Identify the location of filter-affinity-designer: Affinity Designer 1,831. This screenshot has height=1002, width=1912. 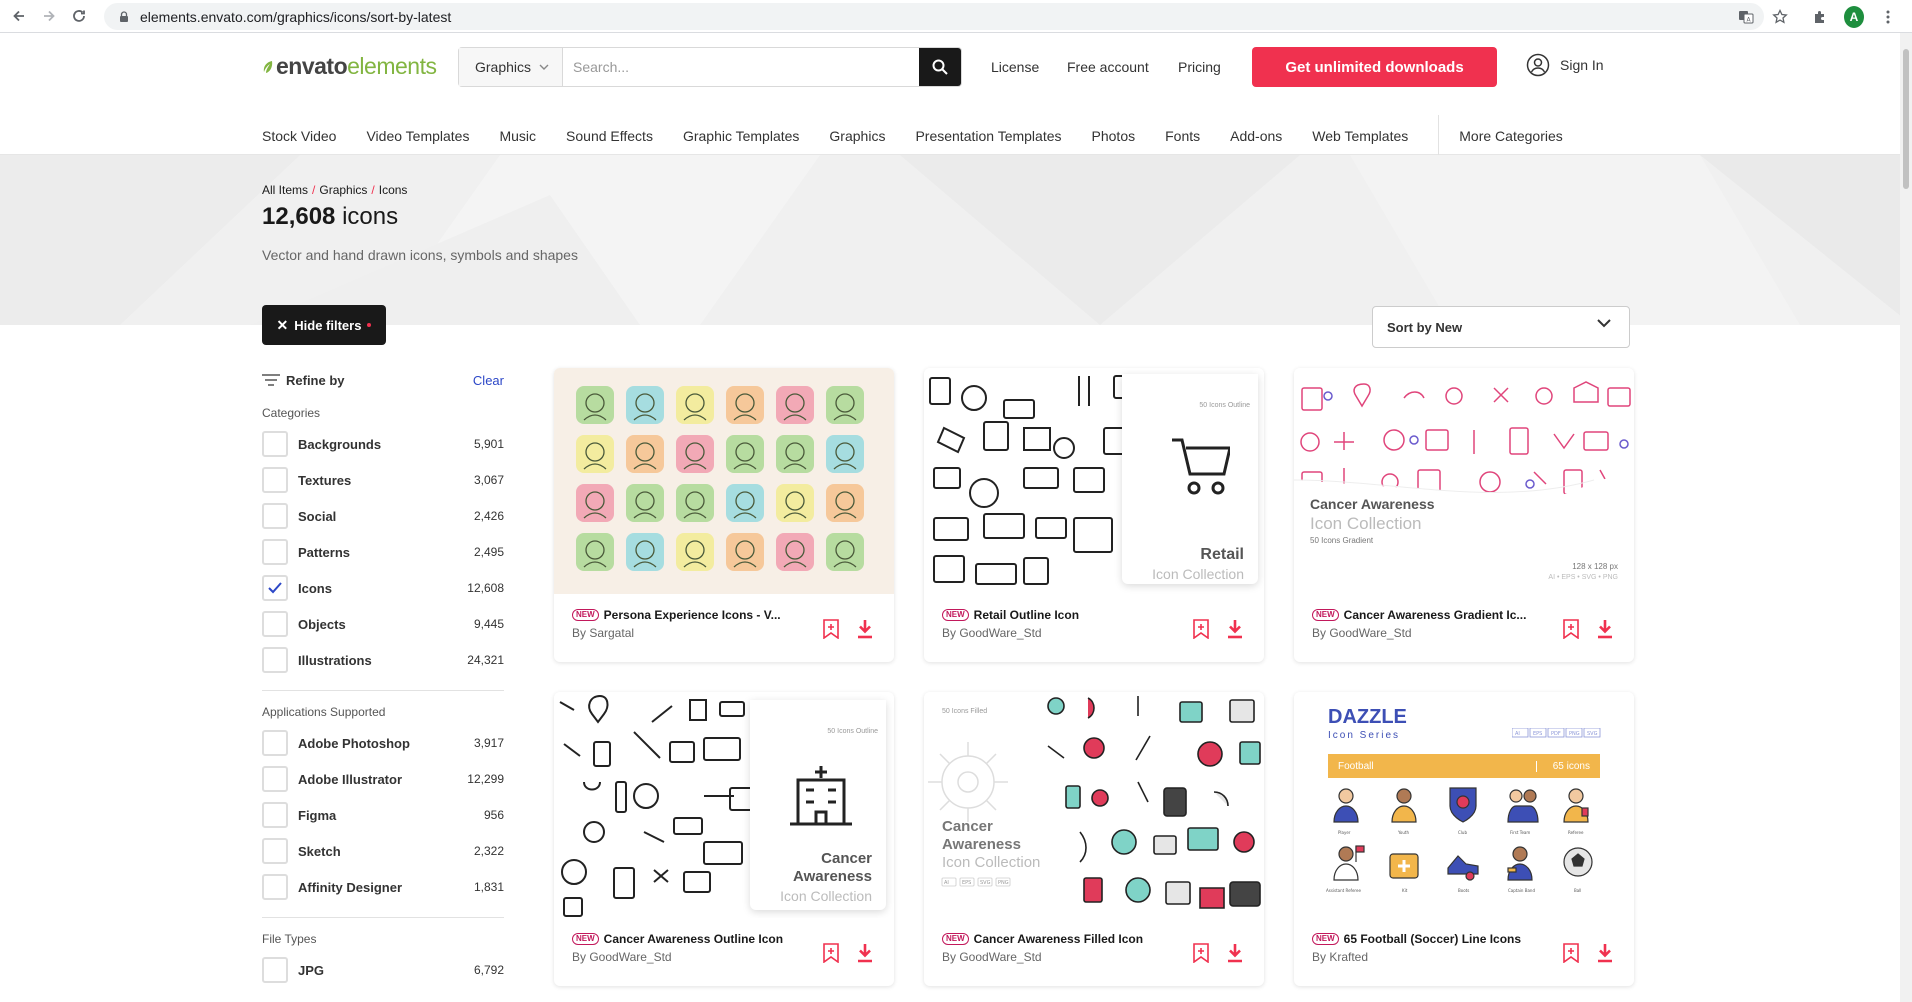
(383, 887).